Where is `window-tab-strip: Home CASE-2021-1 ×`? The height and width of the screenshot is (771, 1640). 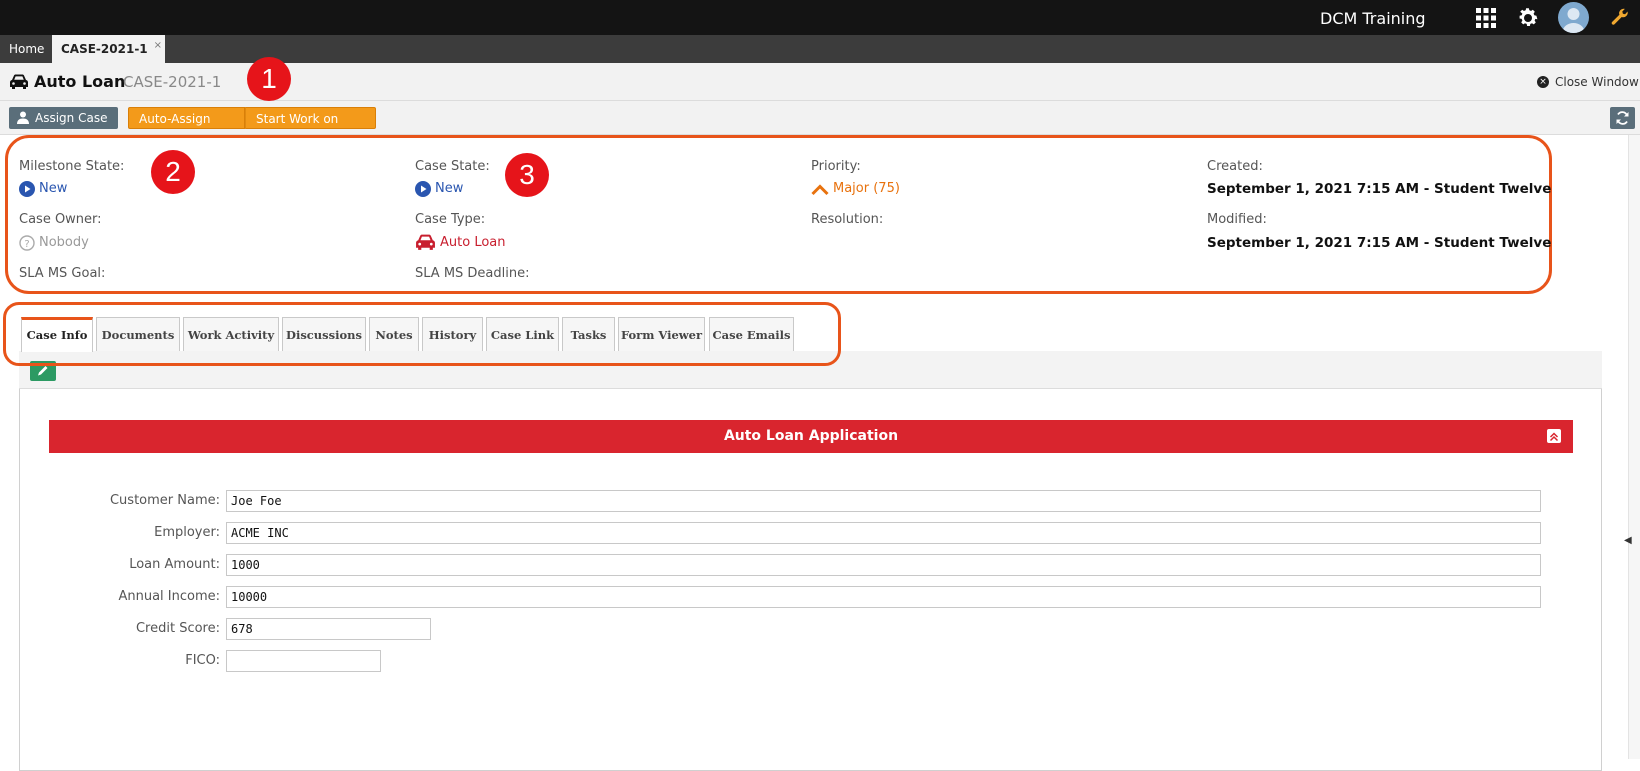
window-tab-strip: Home CASE-2021-1 × is located at coordinates (820, 49).